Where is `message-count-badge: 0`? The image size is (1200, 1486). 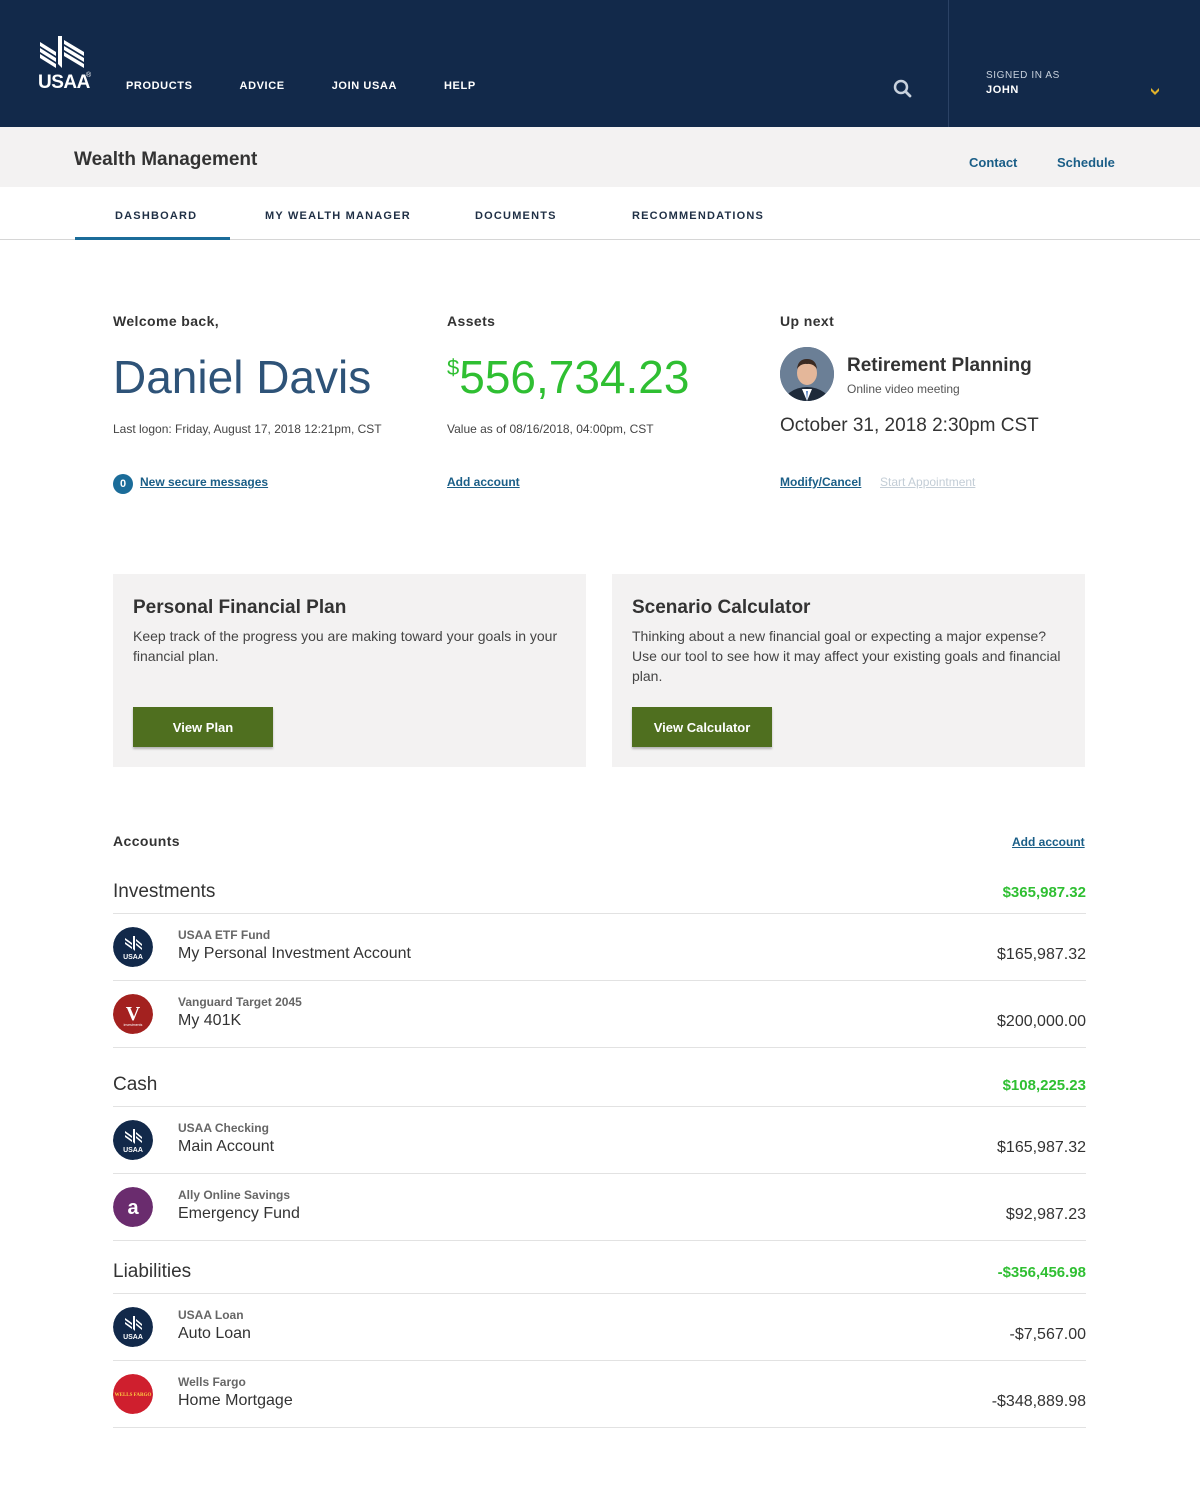
message-count-badge: 0 is located at coordinates (123, 484).